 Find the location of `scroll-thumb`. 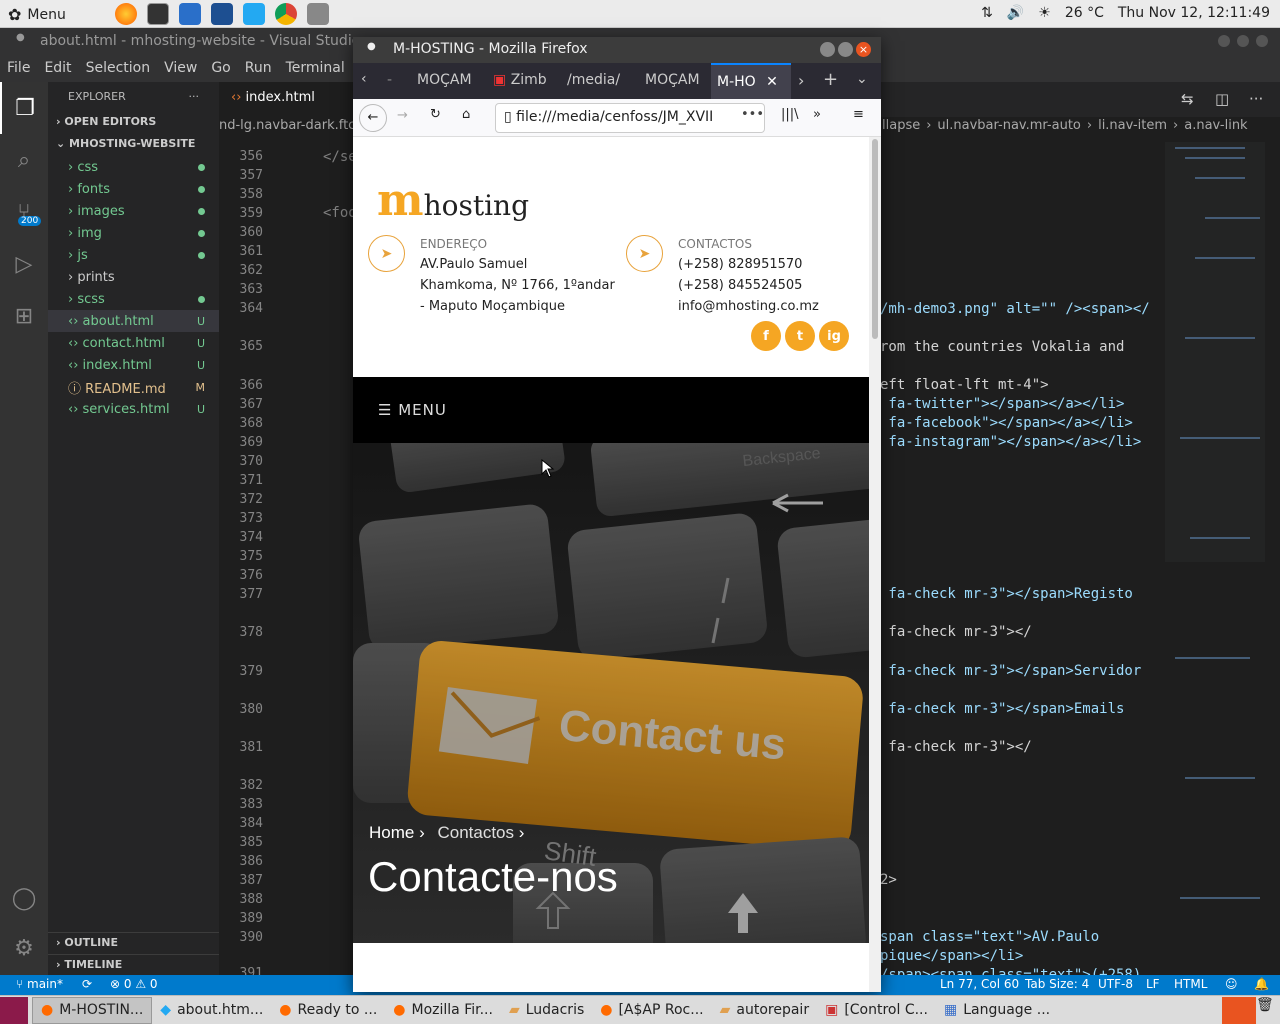

scroll-thumb is located at coordinates (875, 239).